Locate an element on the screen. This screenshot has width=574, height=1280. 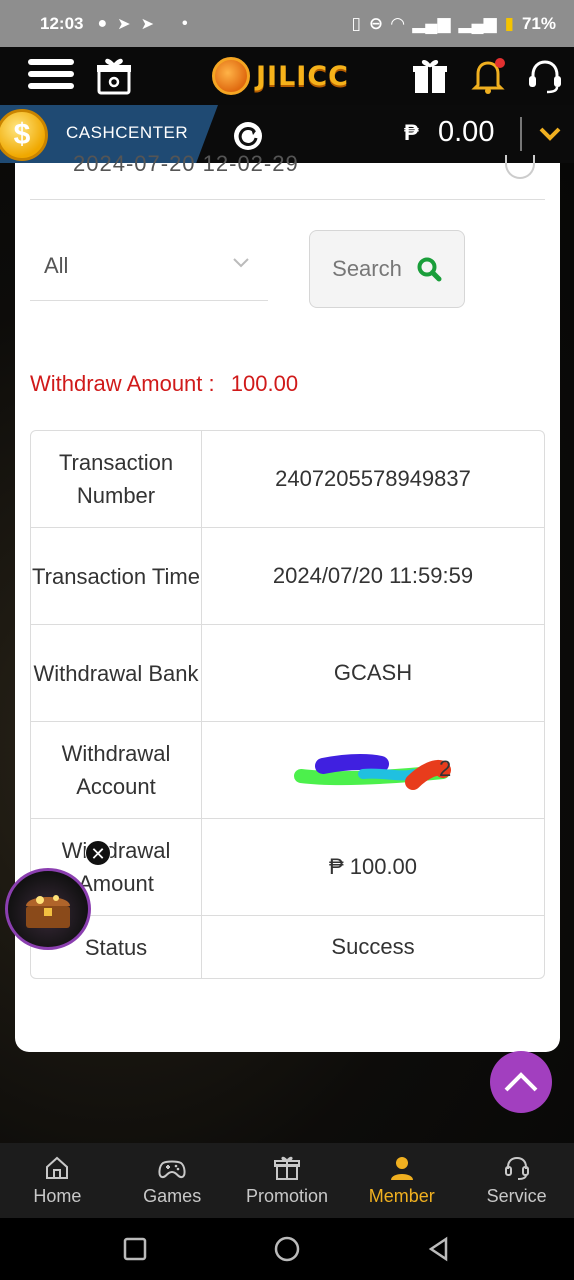
chevron-up-icon is located at coordinates (521, 1082).